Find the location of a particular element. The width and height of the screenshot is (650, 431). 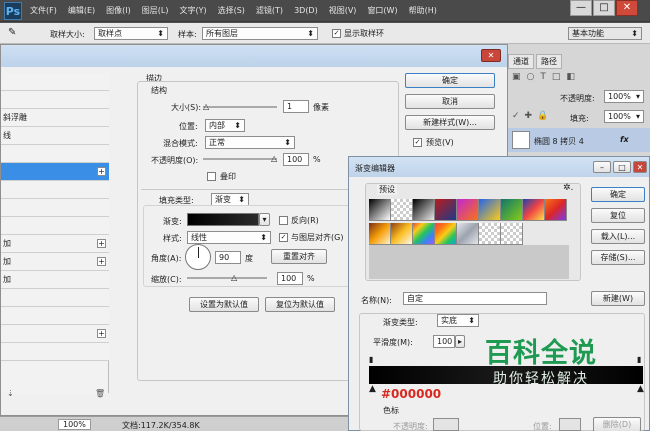

eyedropper-icon: ✎ is located at coordinates (14, 33).